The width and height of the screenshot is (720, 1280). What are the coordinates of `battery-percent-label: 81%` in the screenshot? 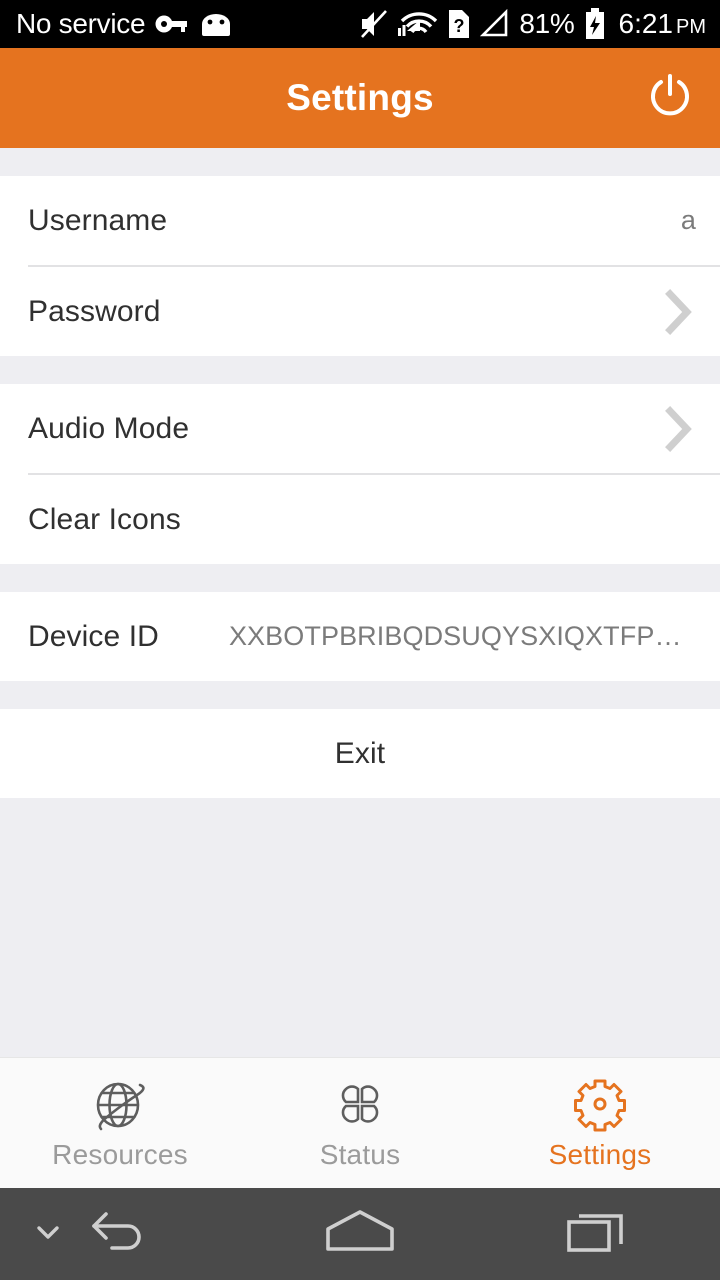 It's located at (547, 23).